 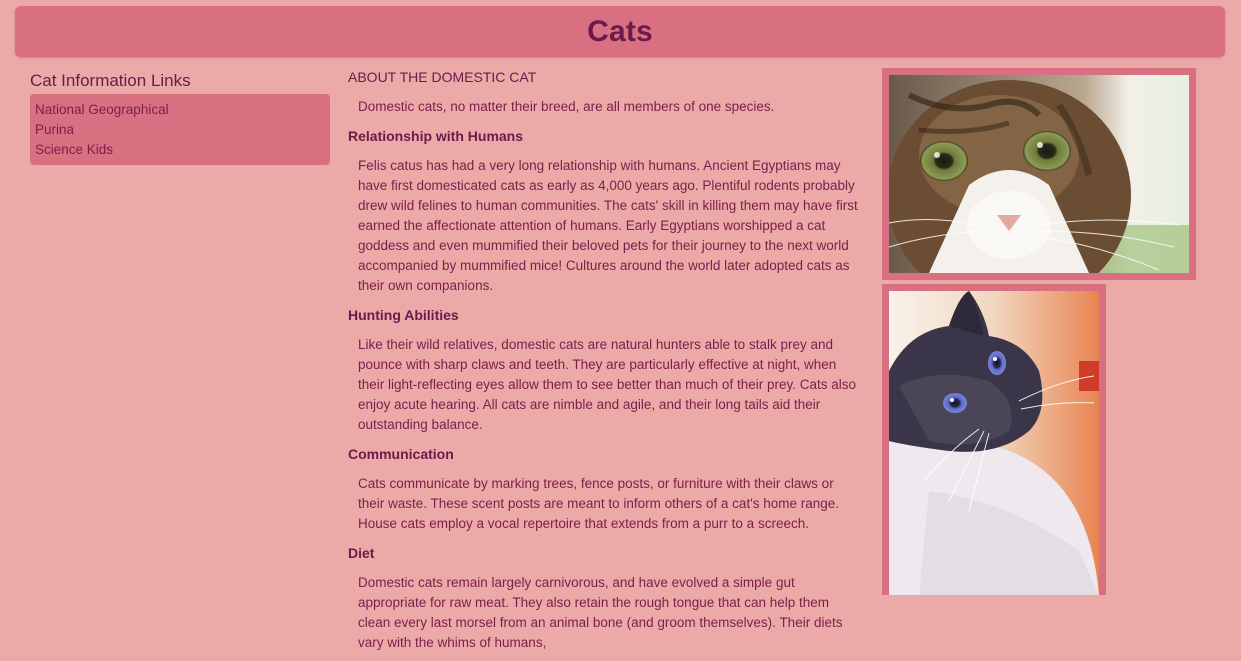 I want to click on sidebar-heading: Cat Information Links, so click(x=110, y=80).